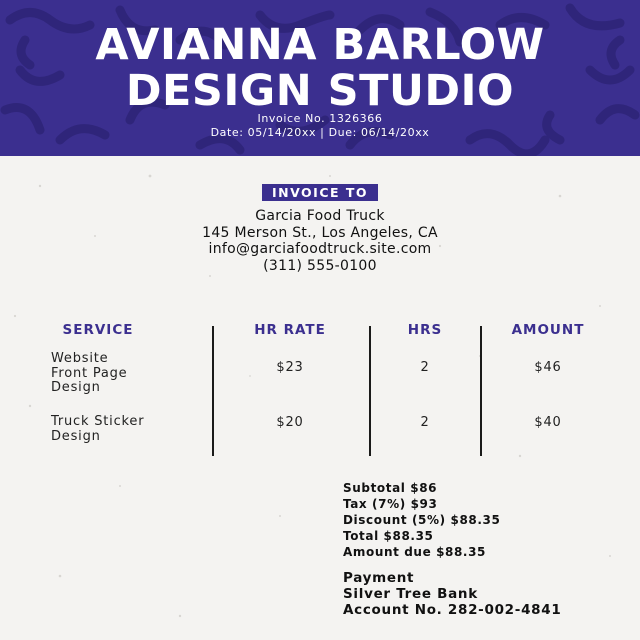  What do you see at coordinates (320, 232) in the screenshot?
I see `client-address: 145 Merson St., Los Angeles, CA` at bounding box center [320, 232].